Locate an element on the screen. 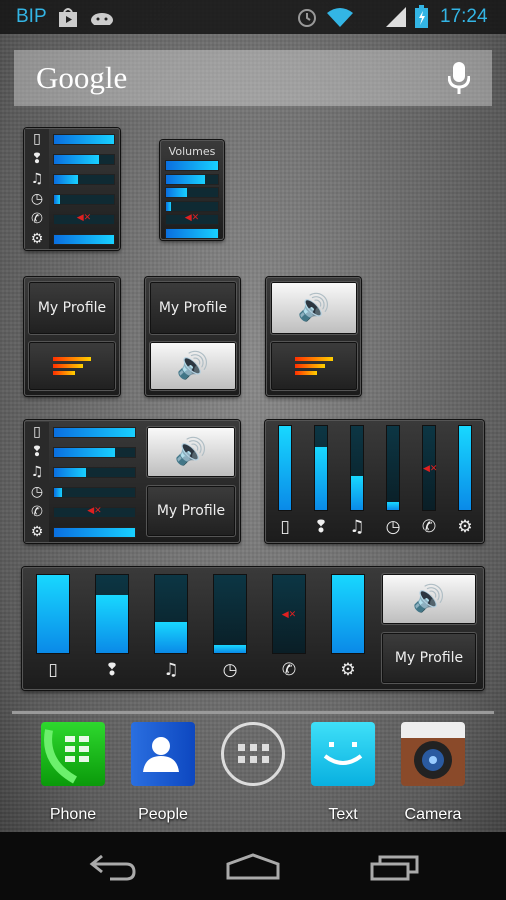  volume-list-widget: ▯ ❢ ♫ ◷ ✆ ◀✕ ⚙ is located at coordinates (72, 189).